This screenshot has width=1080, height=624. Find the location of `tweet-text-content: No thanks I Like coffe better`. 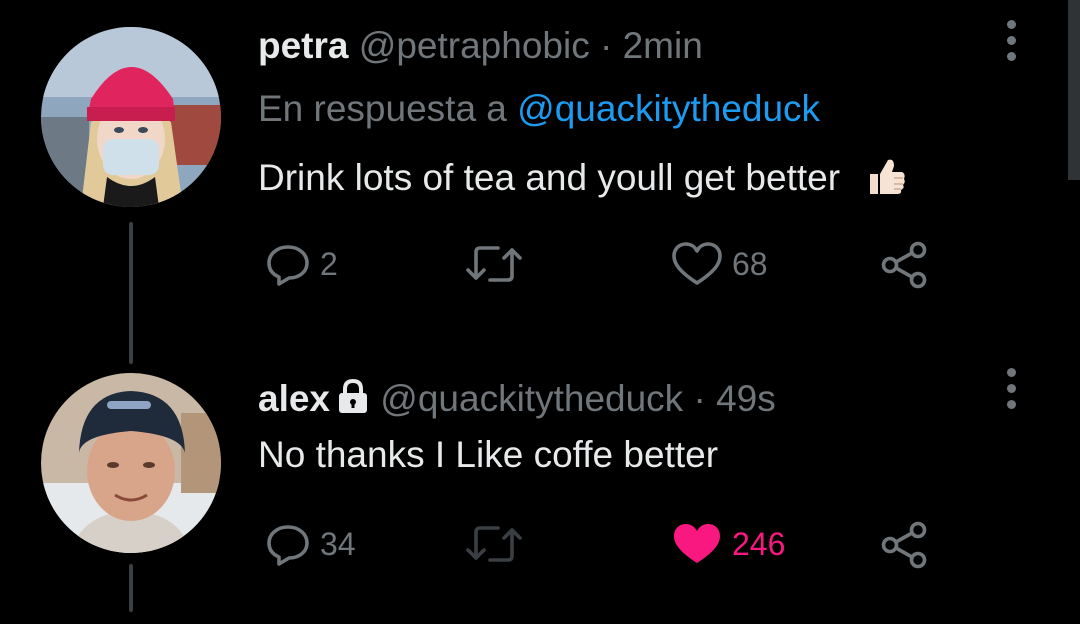

tweet-text-content: No thanks I Like coffe better is located at coordinates (488, 454).